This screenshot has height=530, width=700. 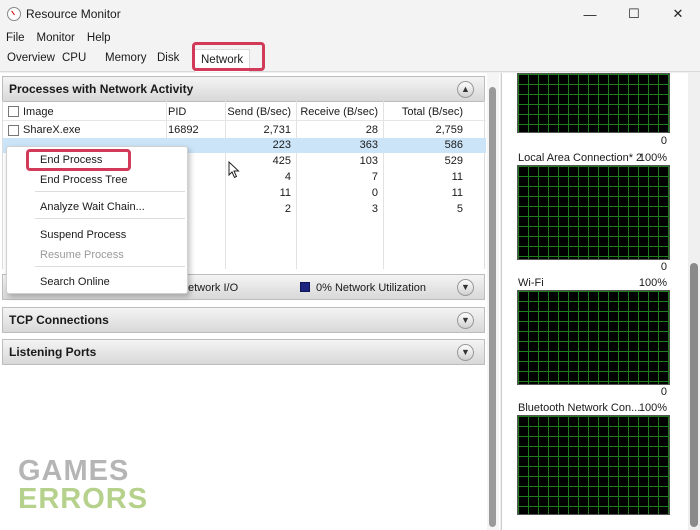 I want to click on menu-resume-process: Resume Process, so click(x=82, y=255).